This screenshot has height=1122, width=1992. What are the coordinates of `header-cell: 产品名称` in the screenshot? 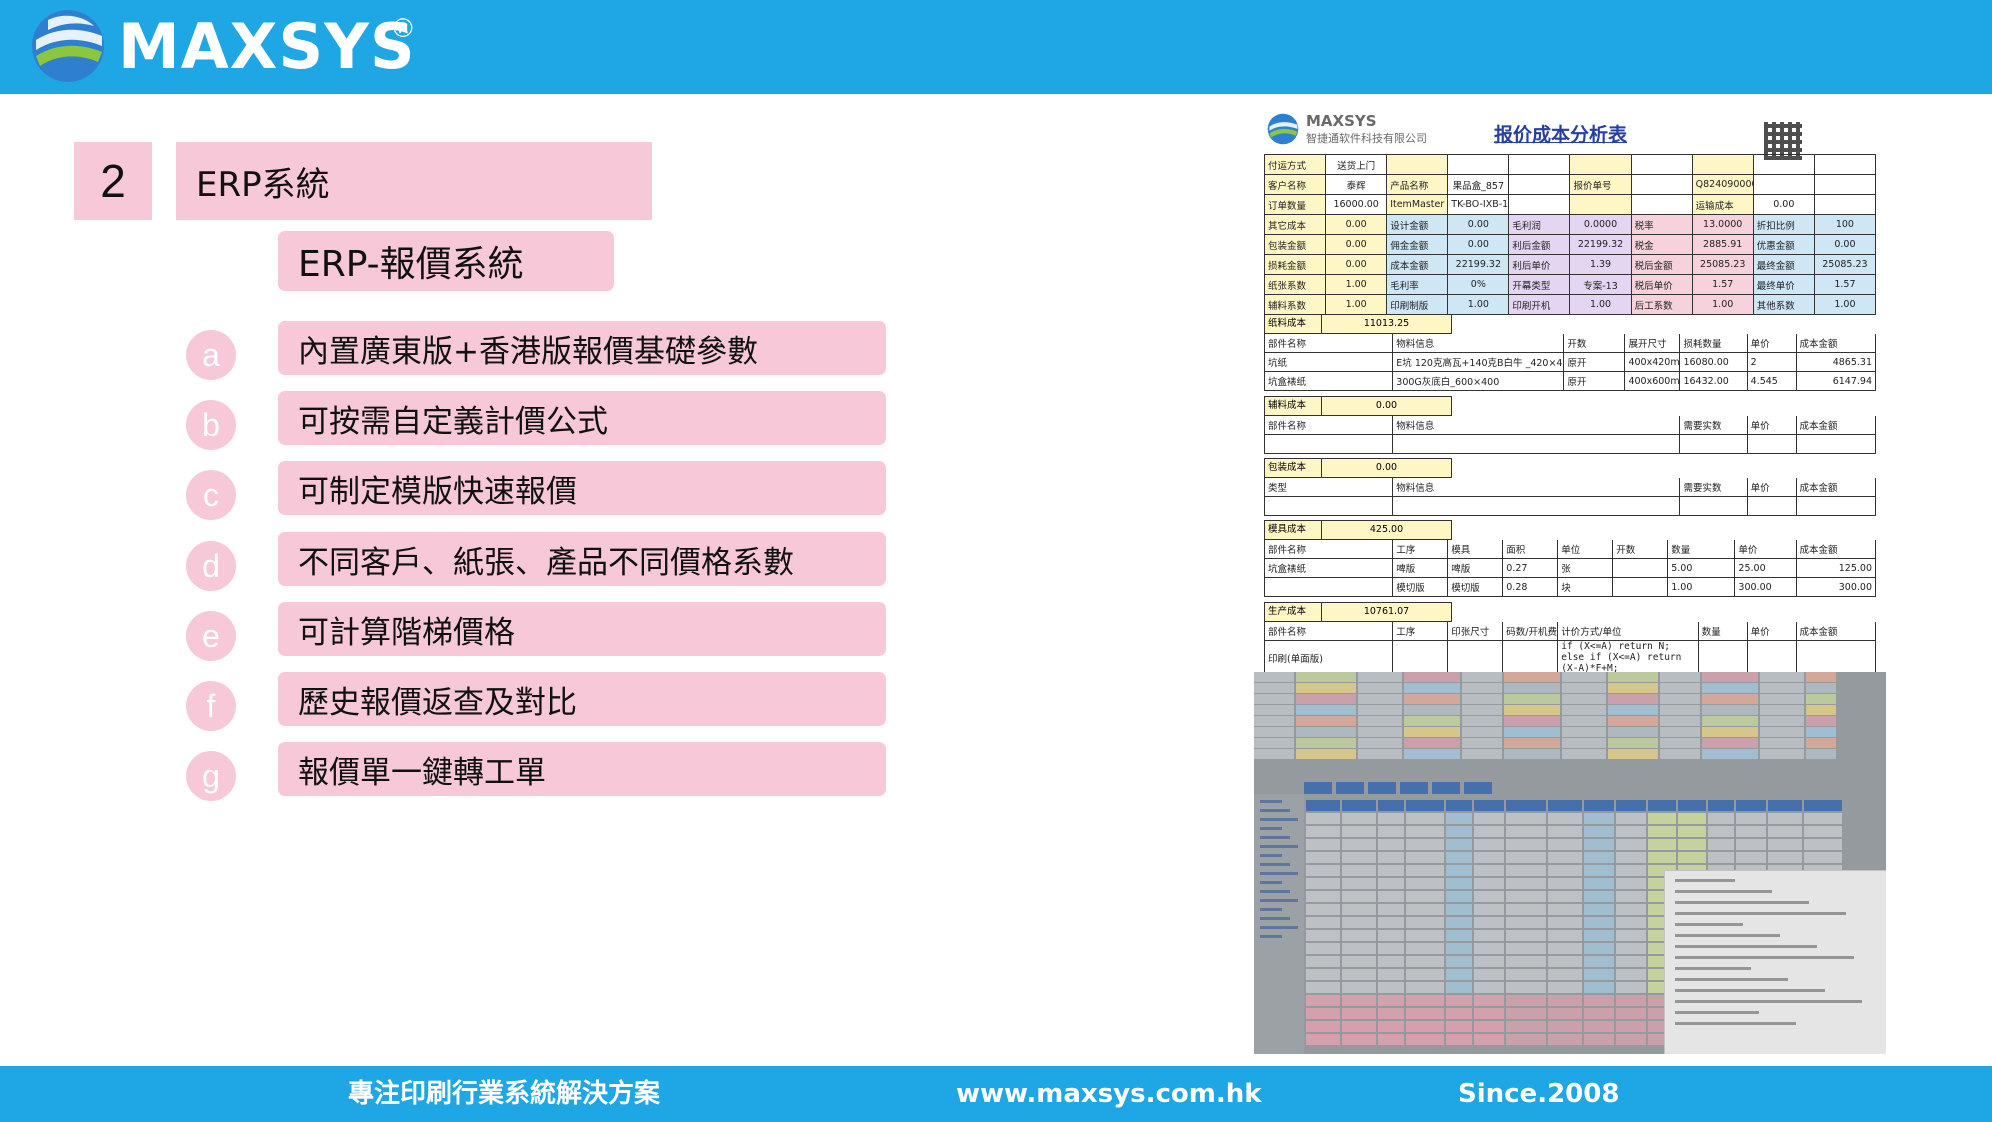 It's located at (1417, 184).